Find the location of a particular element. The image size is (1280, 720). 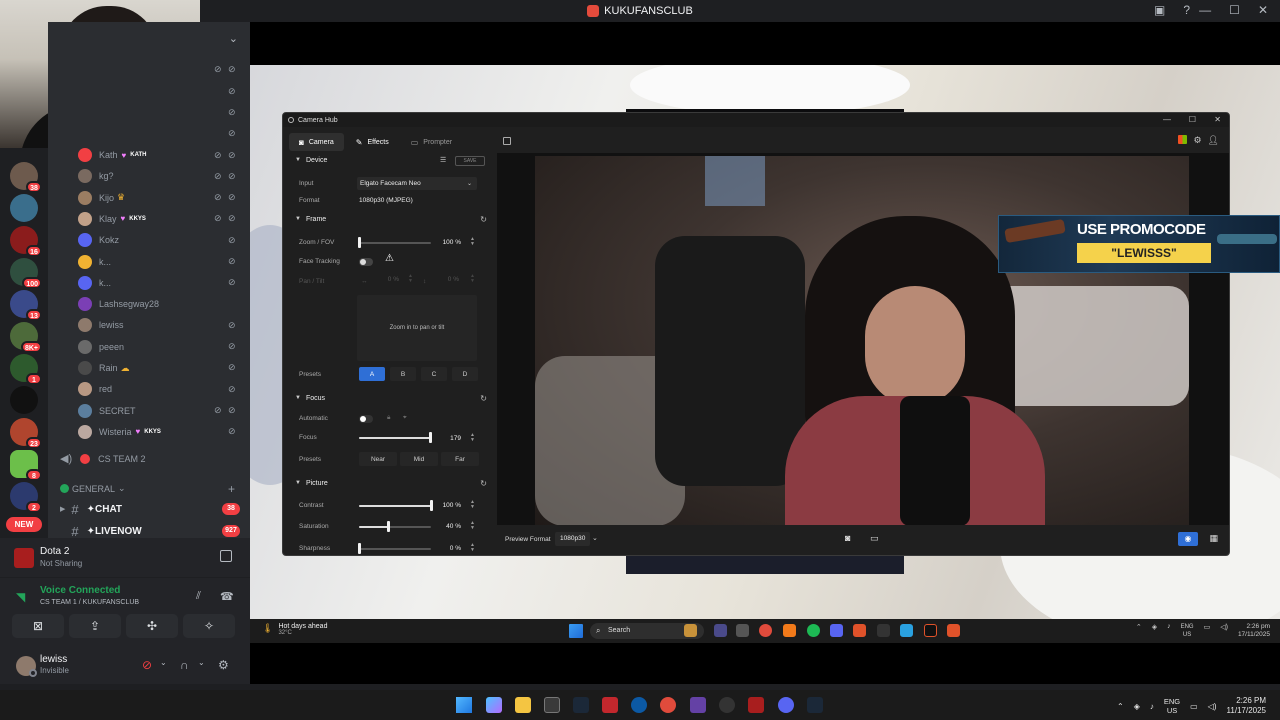

inbox-icon: ▣ is located at coordinates (1159, 10).